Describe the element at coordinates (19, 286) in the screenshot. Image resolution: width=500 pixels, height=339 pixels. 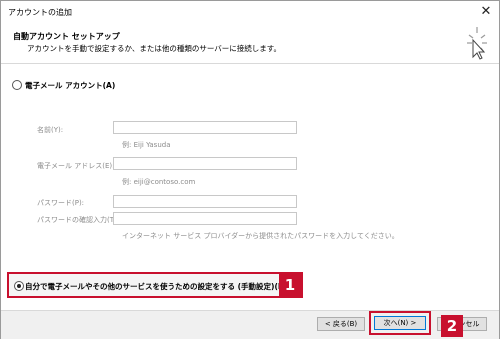
I see `manual-setup-radio` at that location.